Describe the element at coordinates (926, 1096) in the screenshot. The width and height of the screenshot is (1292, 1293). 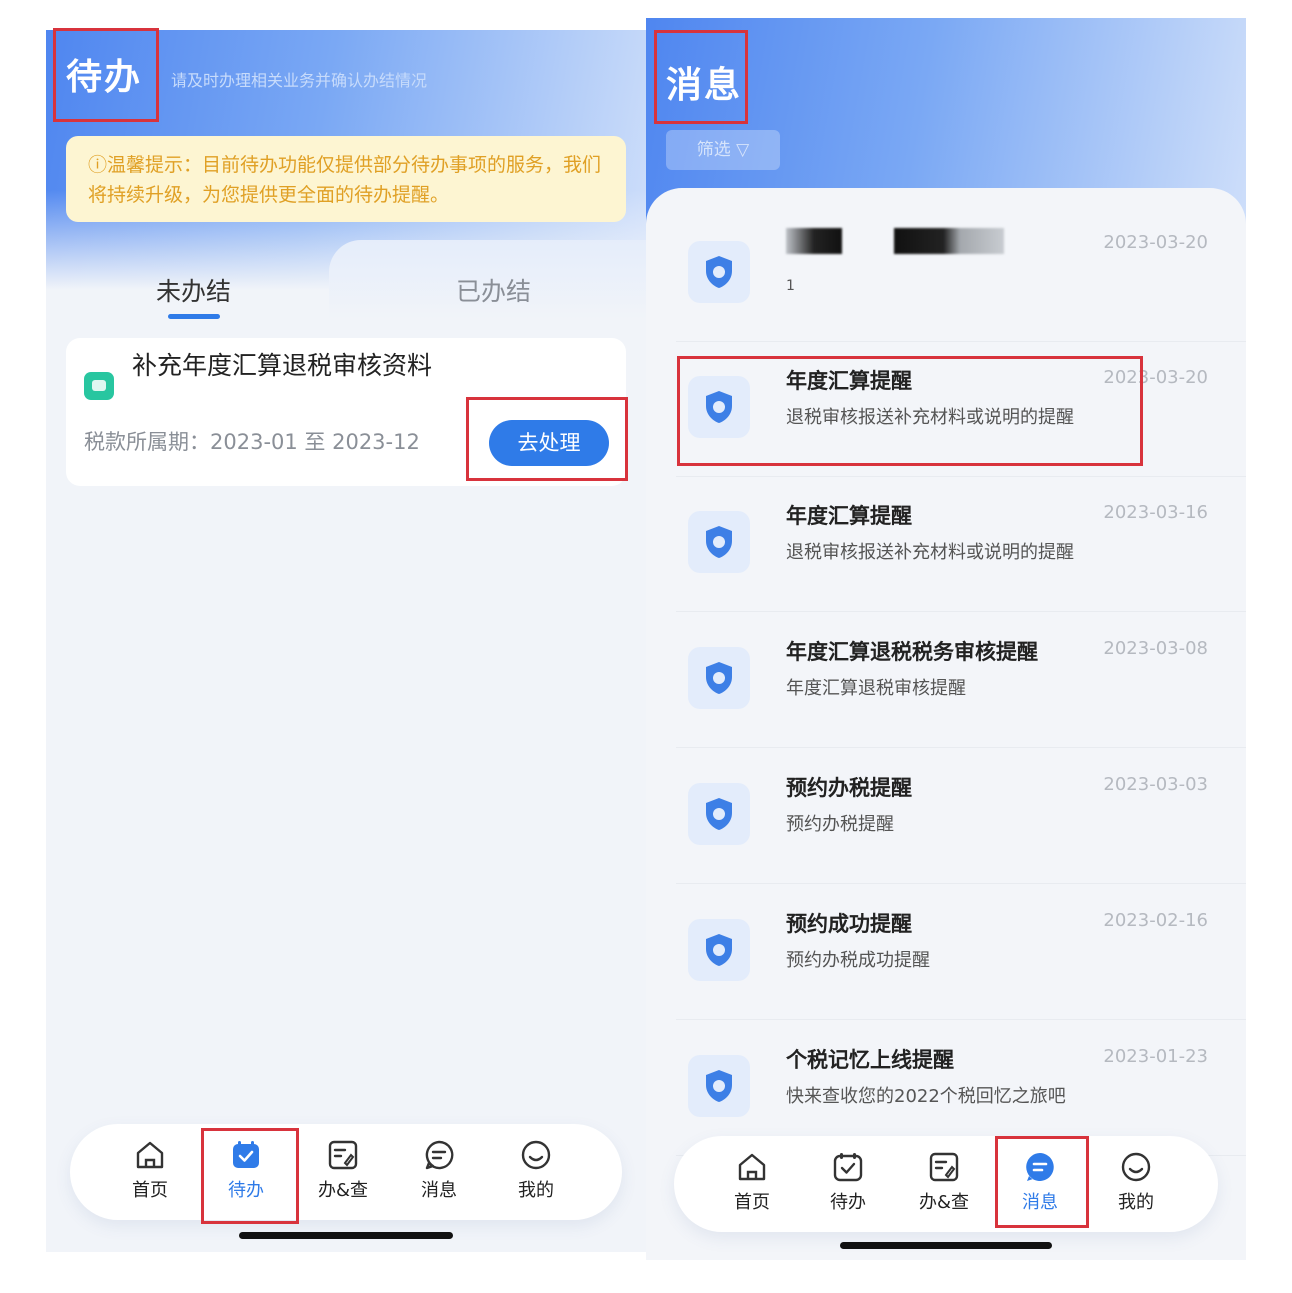
I see `message-subtitle: 快来查收您的2022个税回忆之旅吧` at that location.